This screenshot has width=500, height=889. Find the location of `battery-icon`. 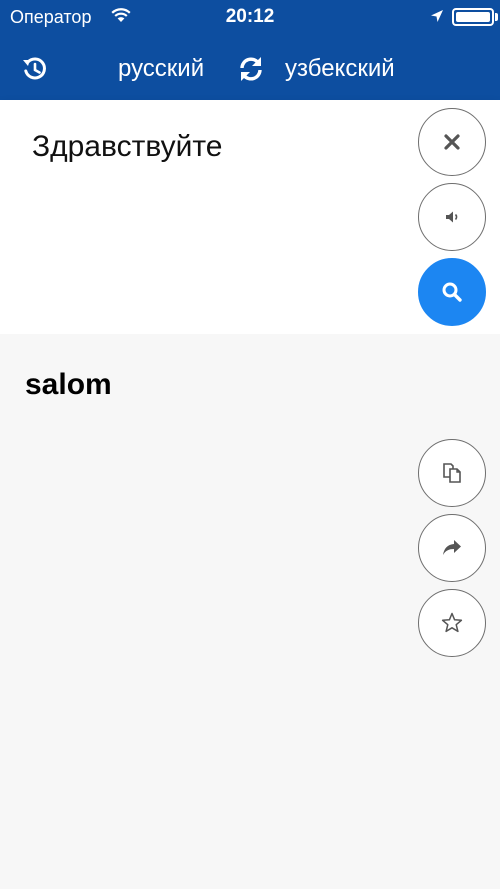

battery-icon is located at coordinates (473, 17).